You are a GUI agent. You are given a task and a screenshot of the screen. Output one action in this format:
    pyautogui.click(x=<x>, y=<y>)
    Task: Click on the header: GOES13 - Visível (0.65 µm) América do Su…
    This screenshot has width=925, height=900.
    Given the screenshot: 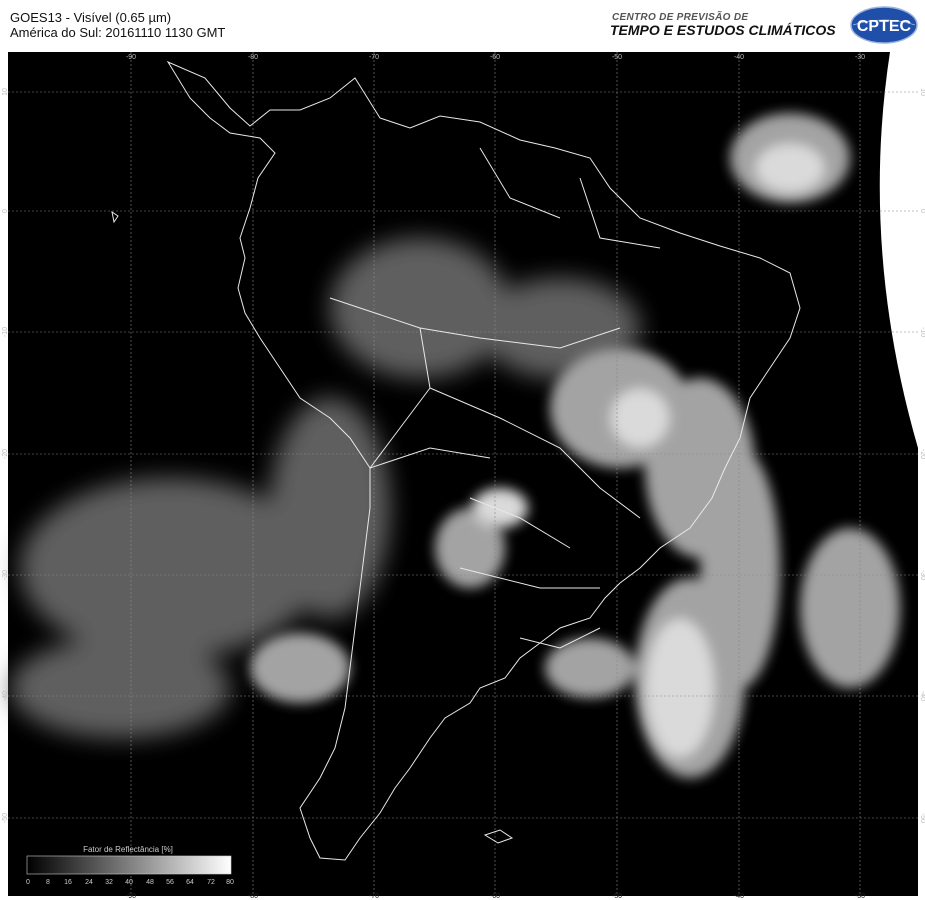 What is the action you would take?
    pyautogui.click(x=462, y=24)
    